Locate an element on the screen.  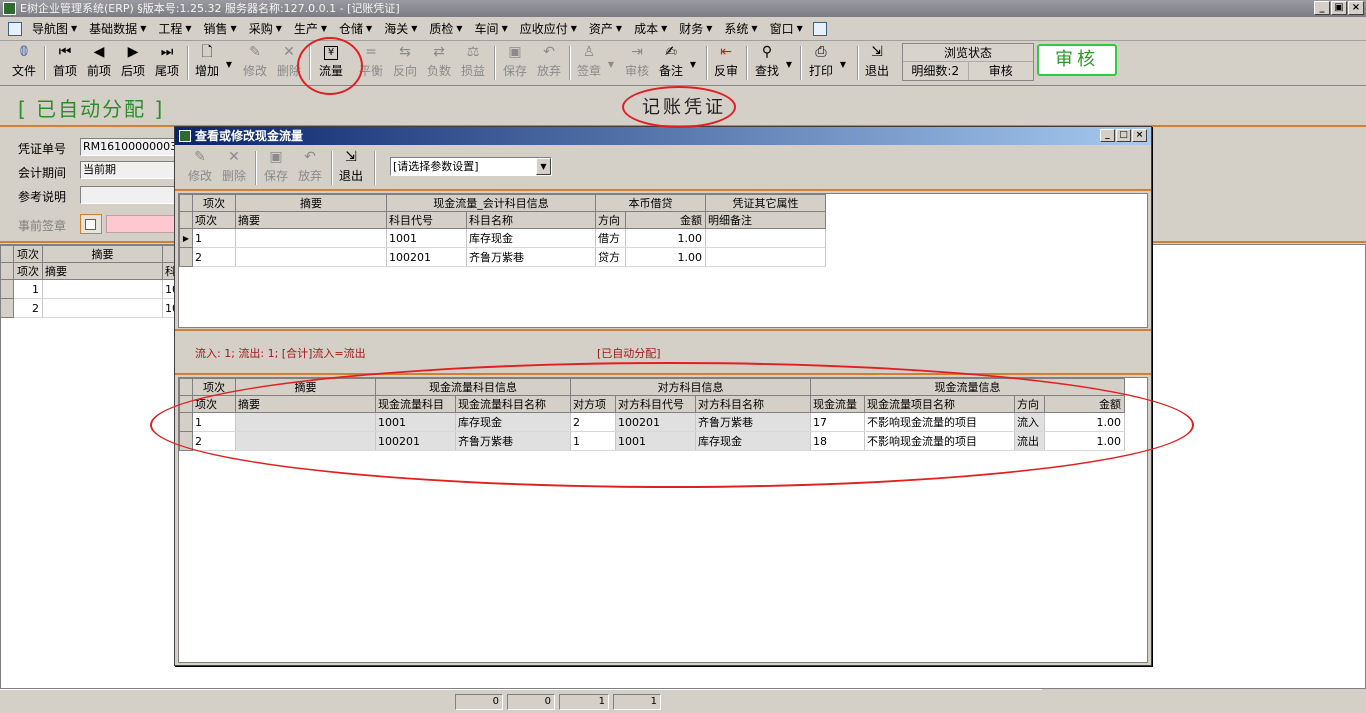
last-icon: ⏭ is located at coordinates (167, 52).